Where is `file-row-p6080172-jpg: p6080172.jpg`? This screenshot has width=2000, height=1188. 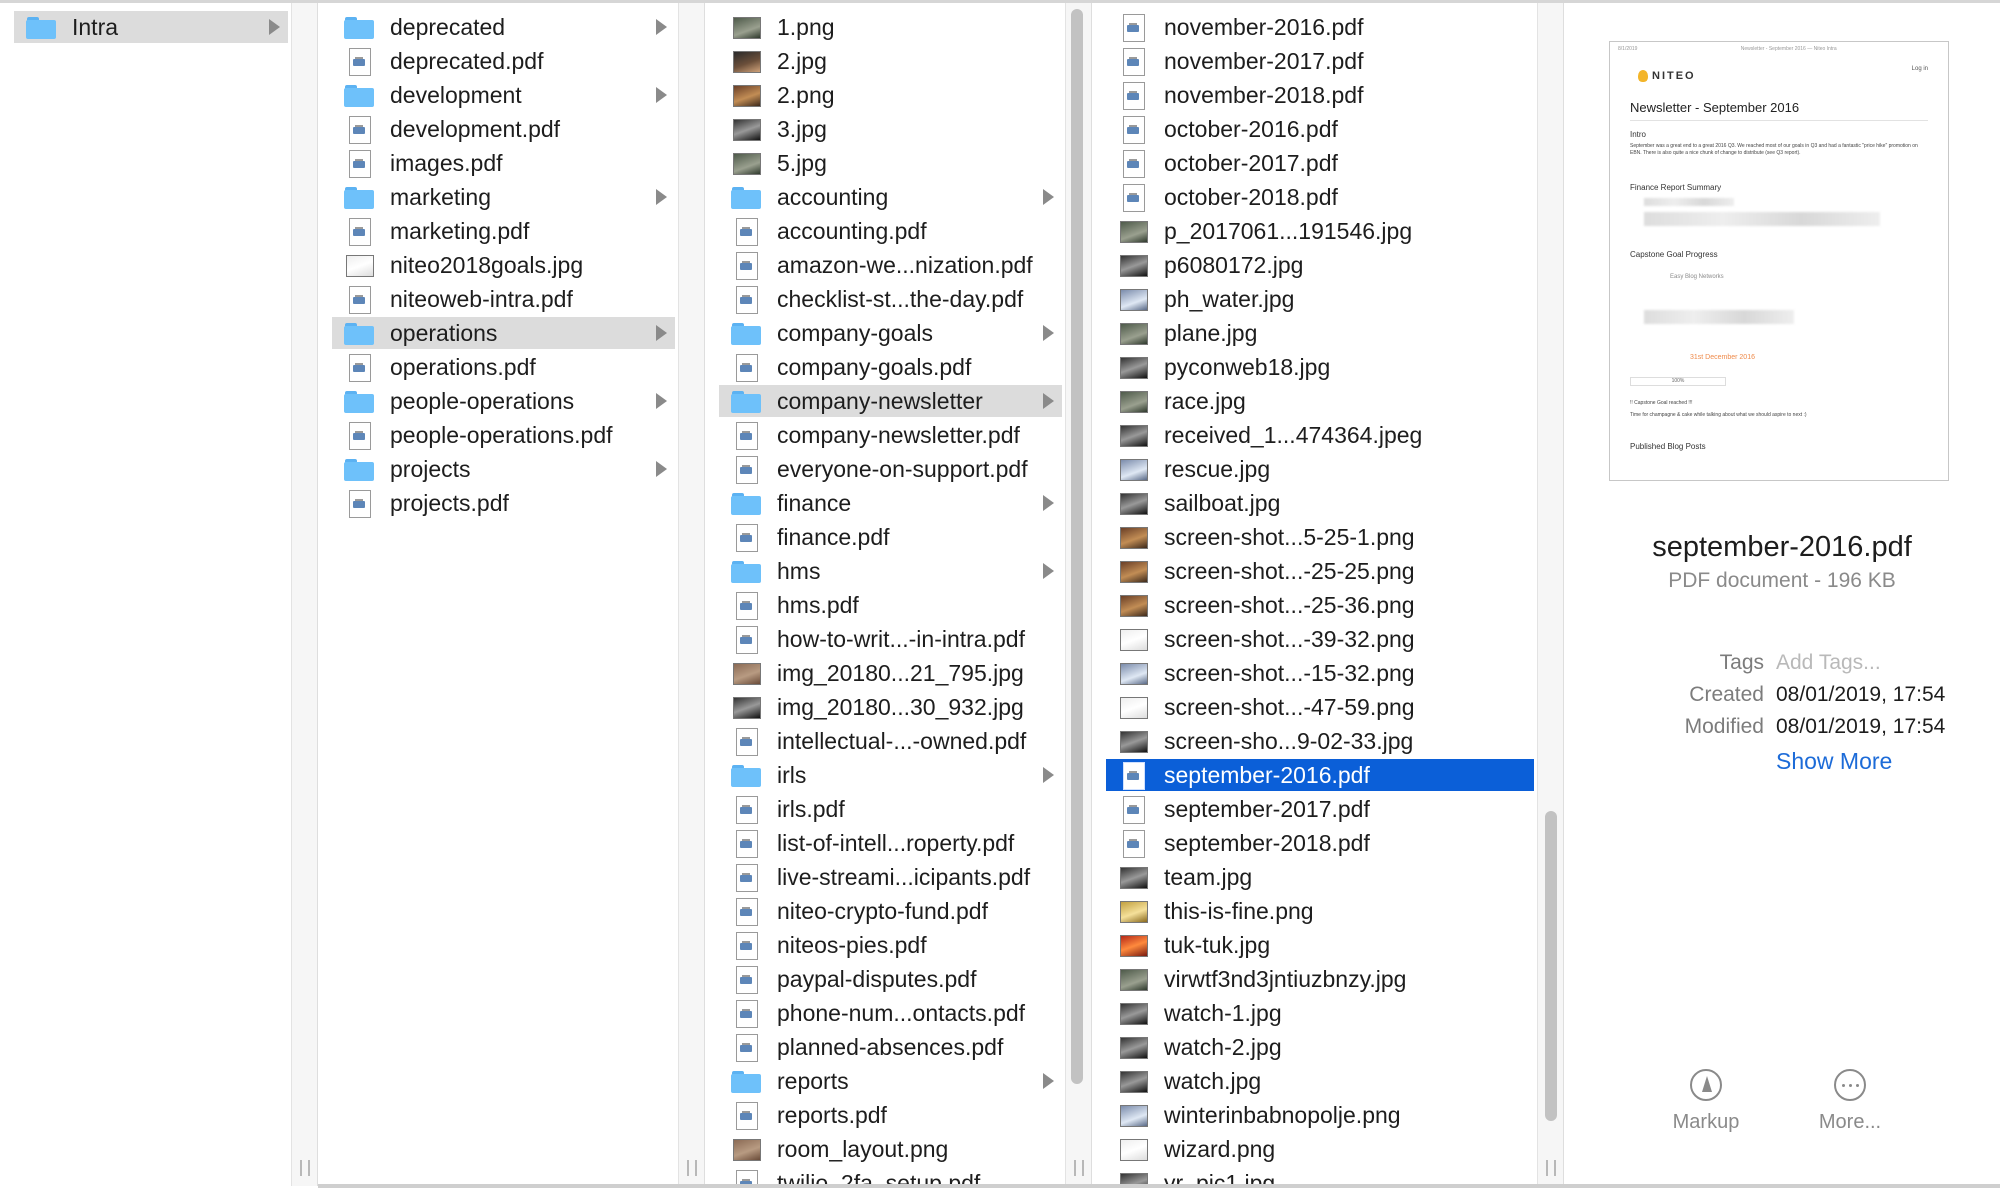 file-row-p6080172-jpg: p6080172.jpg is located at coordinates (1320, 265).